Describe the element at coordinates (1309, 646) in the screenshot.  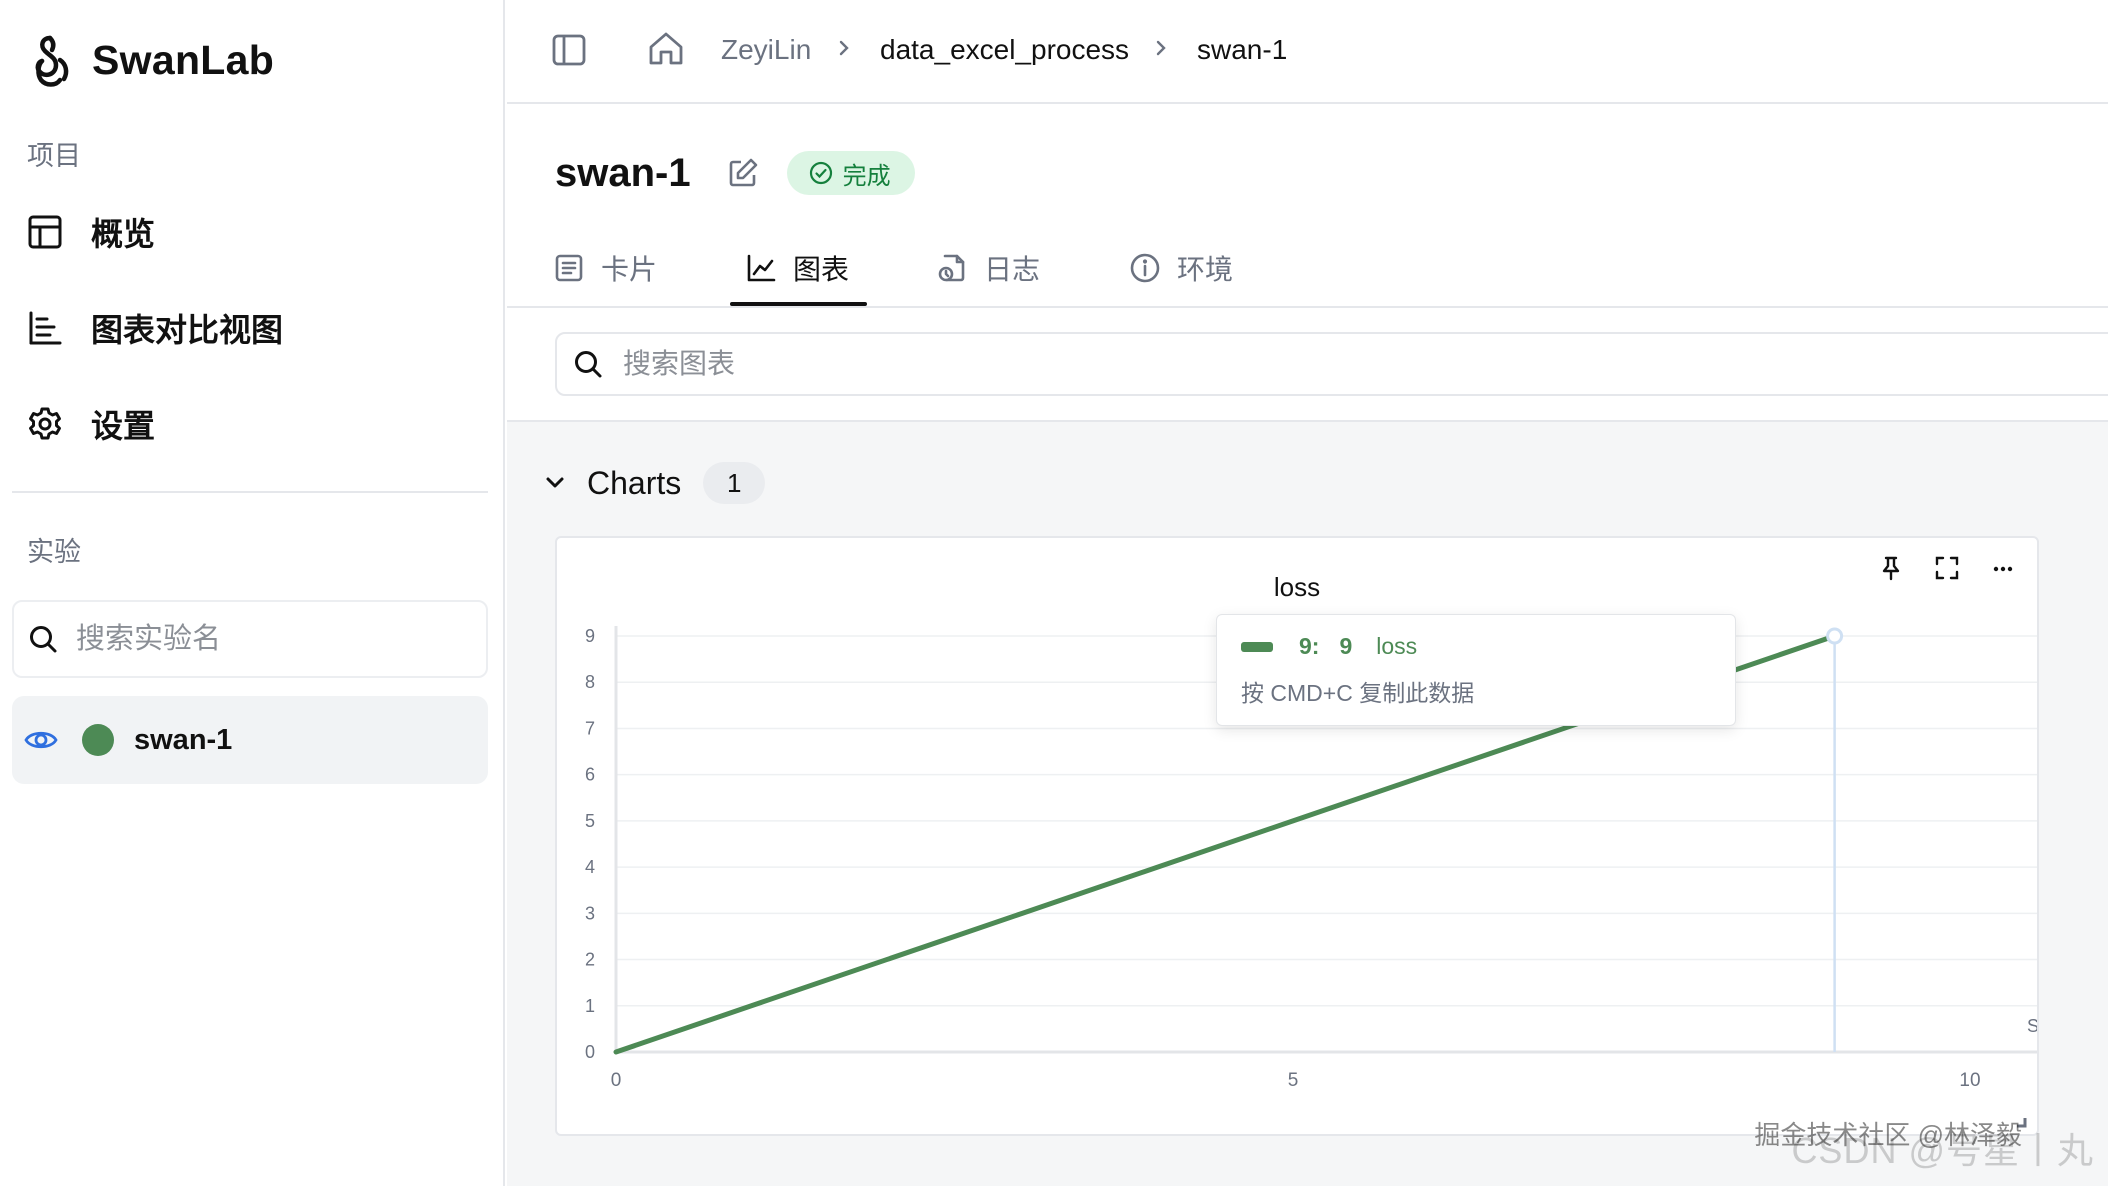
I see `tooltip-step: 9:` at that location.